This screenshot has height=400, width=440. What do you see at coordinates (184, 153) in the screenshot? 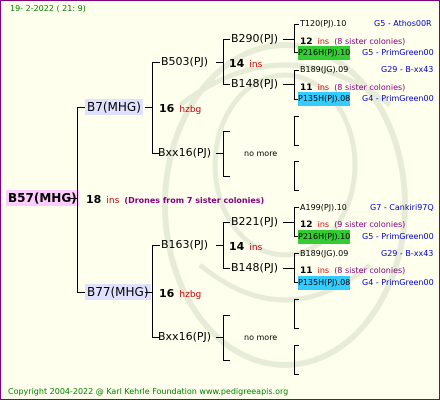
I see `grandparent-2: Bxx16(PJ)` at bounding box center [184, 153].